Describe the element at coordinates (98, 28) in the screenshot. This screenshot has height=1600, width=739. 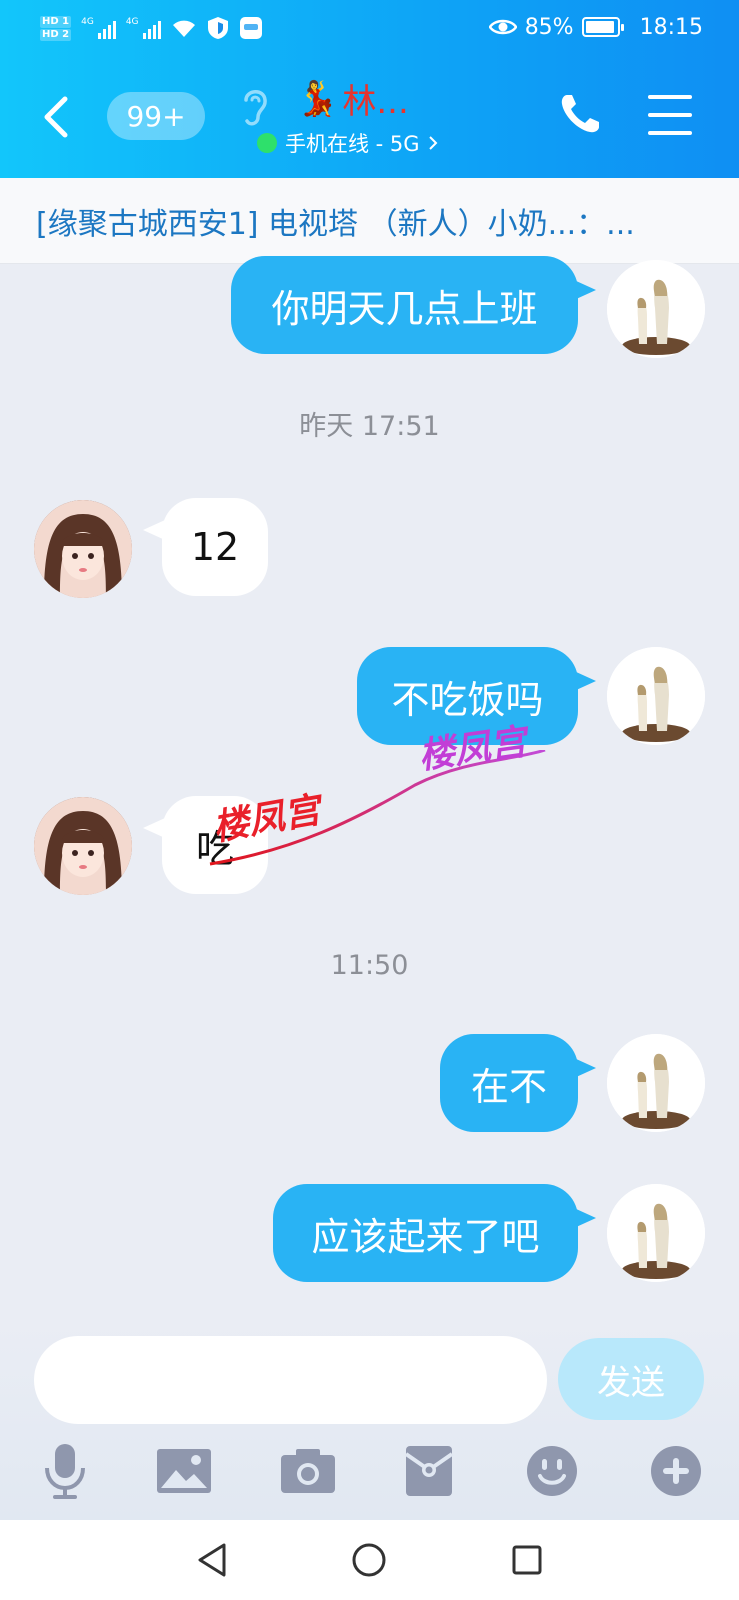
I see `signal-icon: 4G` at that location.